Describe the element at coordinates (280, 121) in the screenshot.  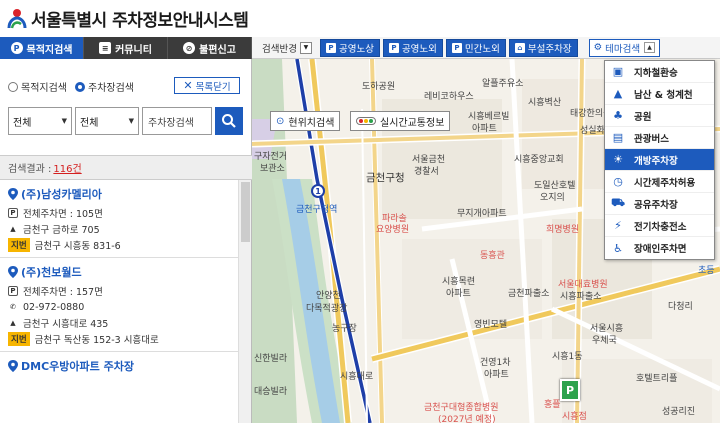
I see `location-pin-icon: ⊙` at that location.